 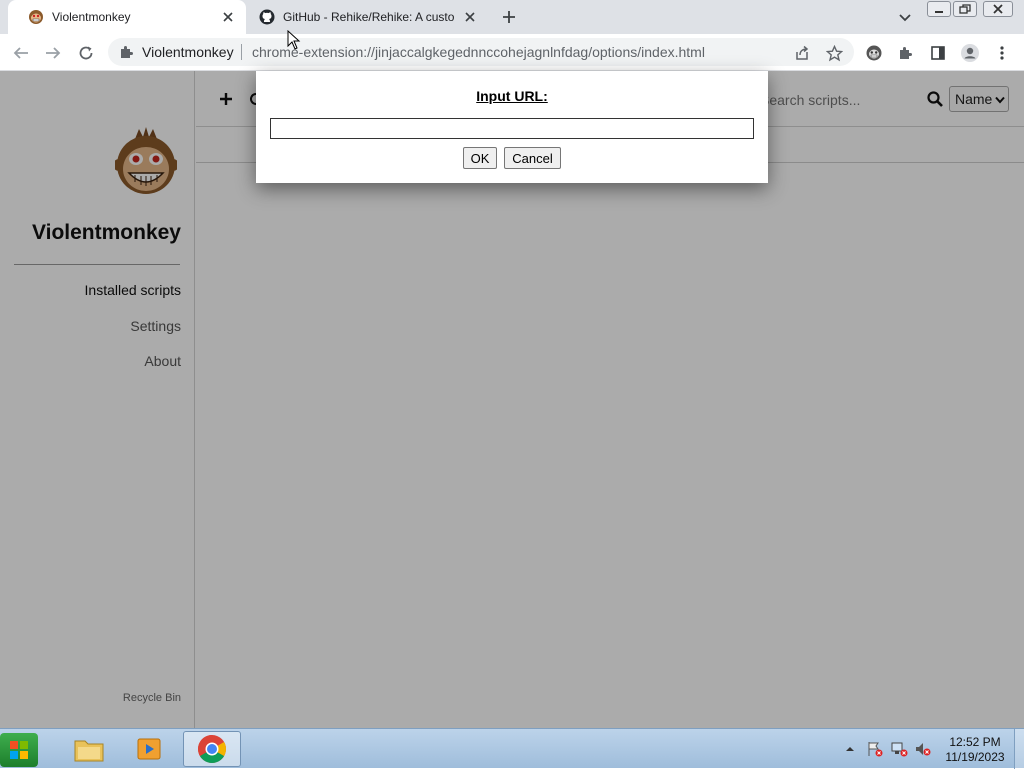 I want to click on tab-title: Violentmonkey, so click(x=91, y=17).